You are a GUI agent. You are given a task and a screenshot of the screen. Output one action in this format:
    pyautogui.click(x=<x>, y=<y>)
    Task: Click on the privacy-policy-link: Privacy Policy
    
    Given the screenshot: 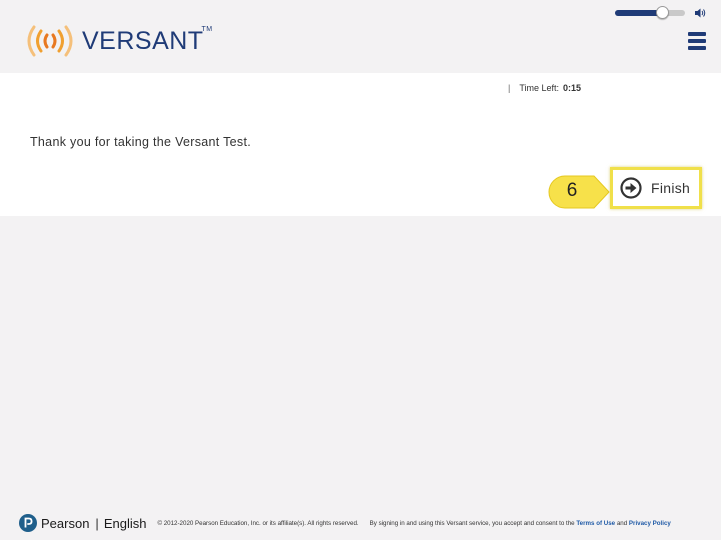 What is the action you would take?
    pyautogui.click(x=650, y=523)
    